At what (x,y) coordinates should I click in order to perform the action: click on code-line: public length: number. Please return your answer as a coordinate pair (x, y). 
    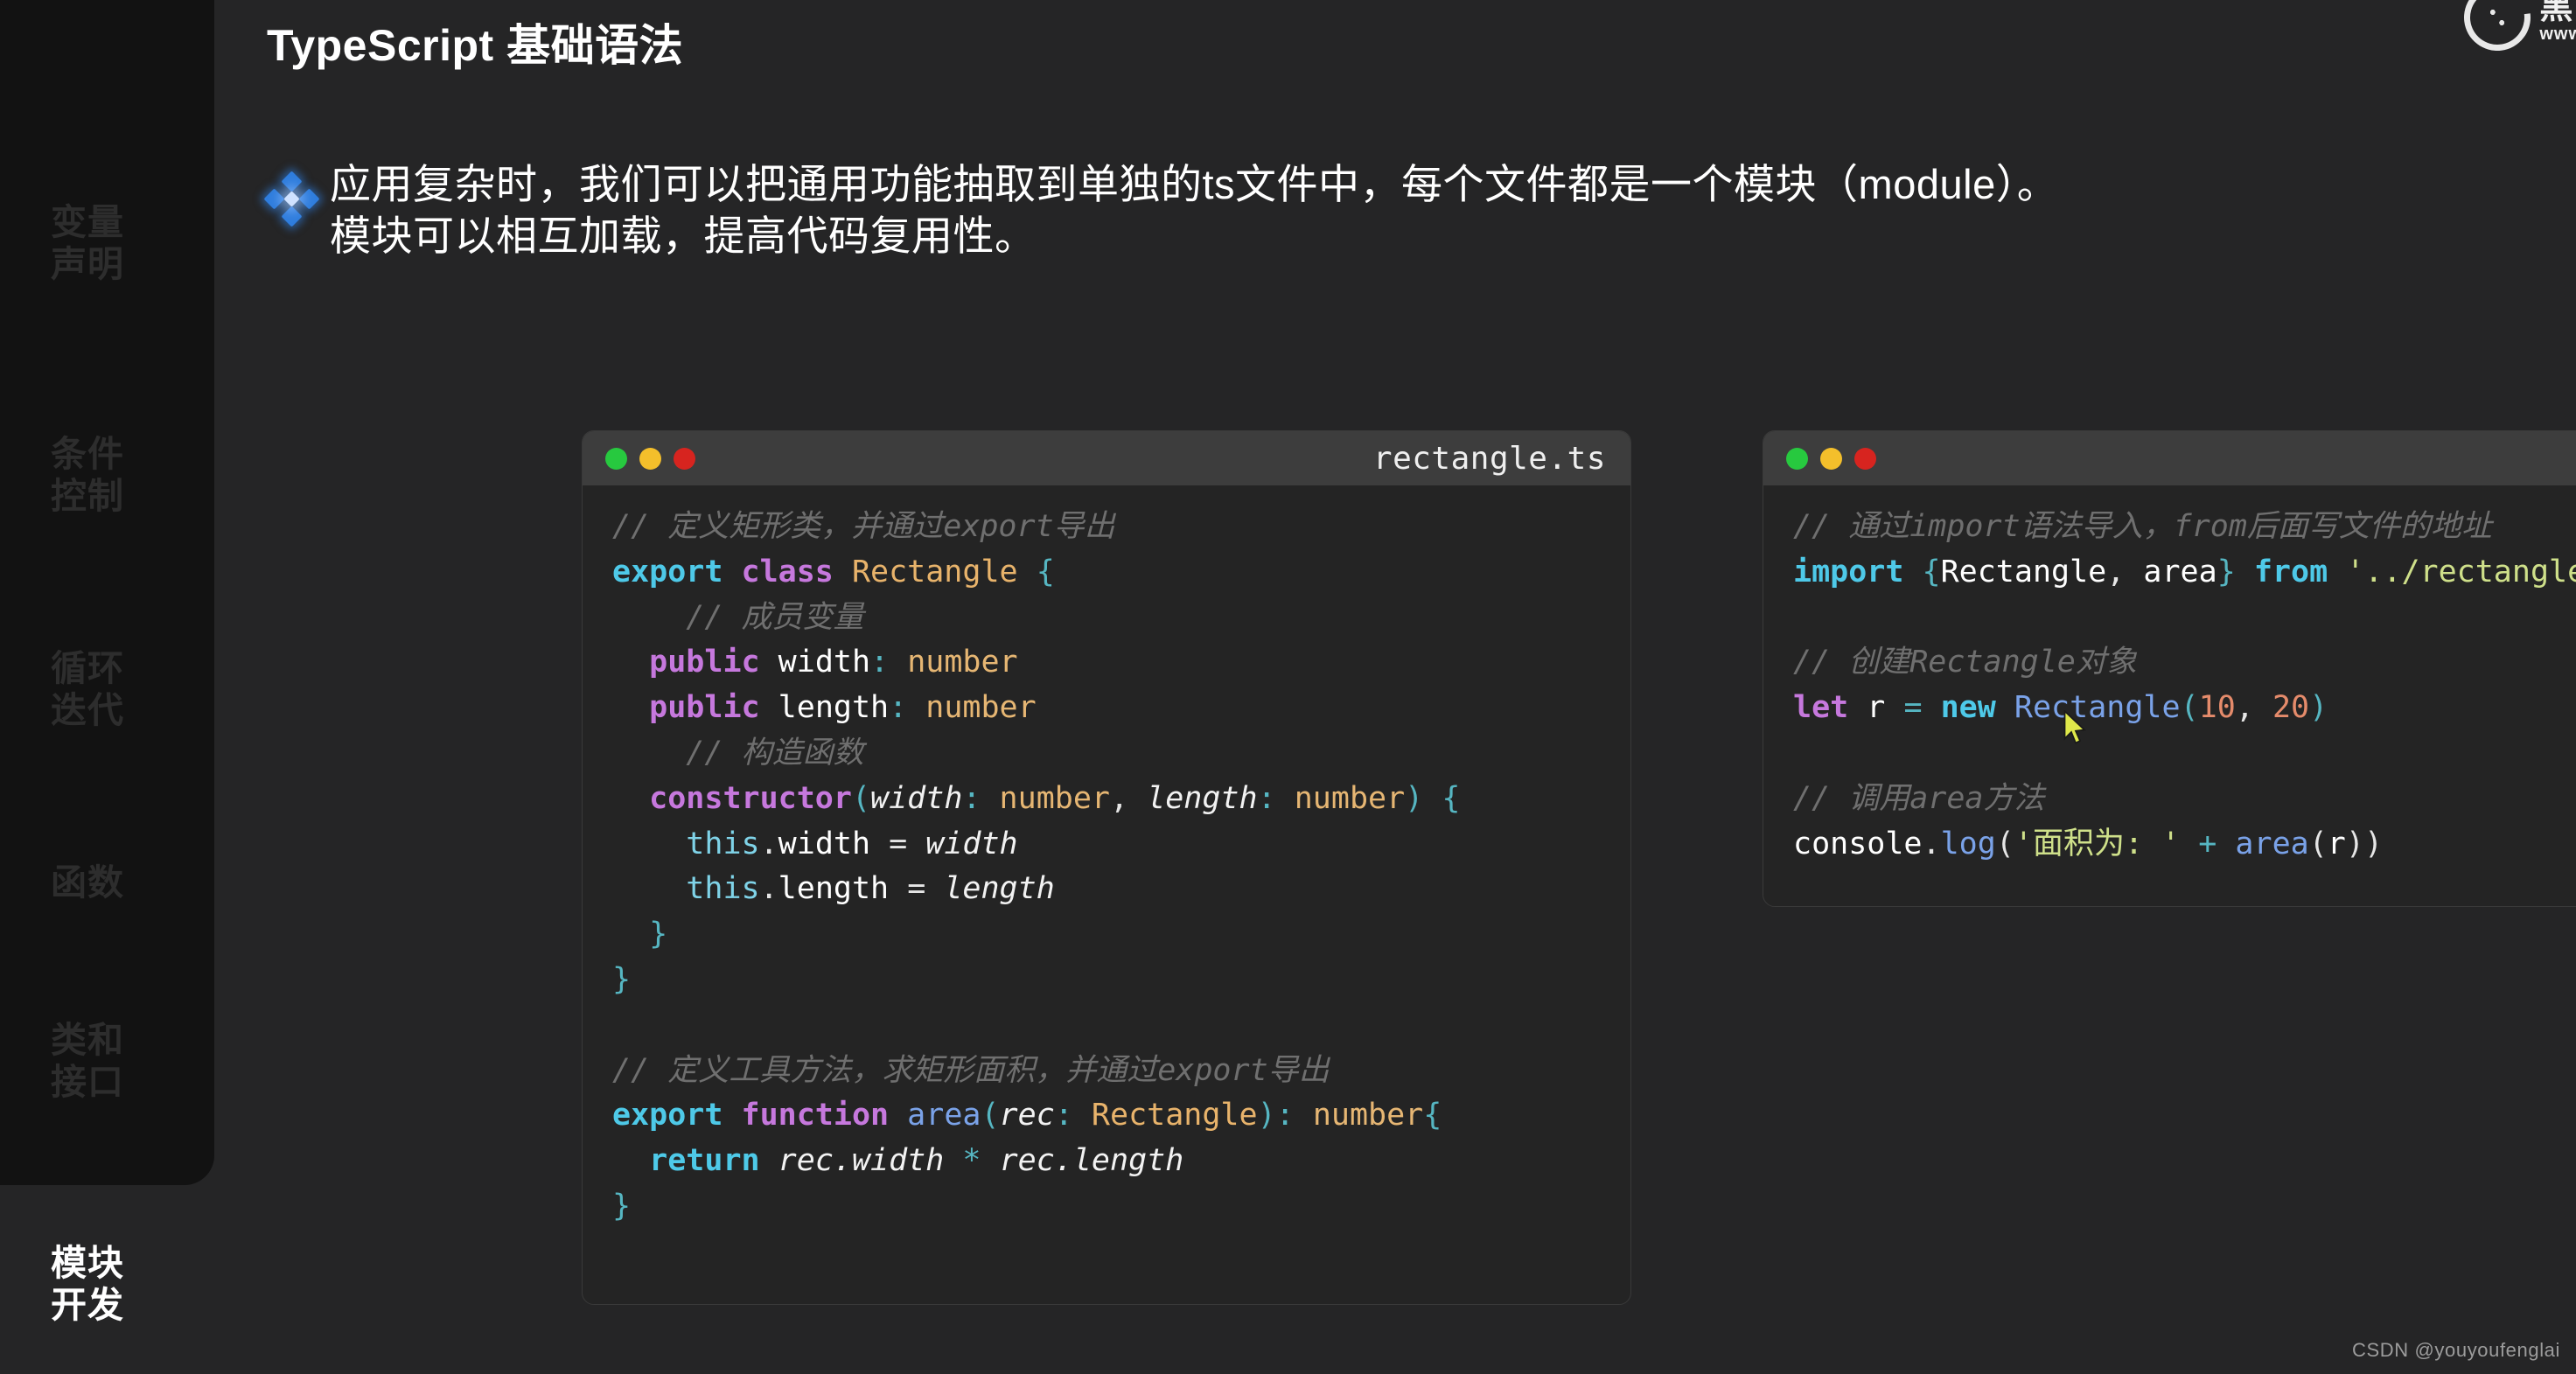
    Looking at the image, I should click on (843, 708).